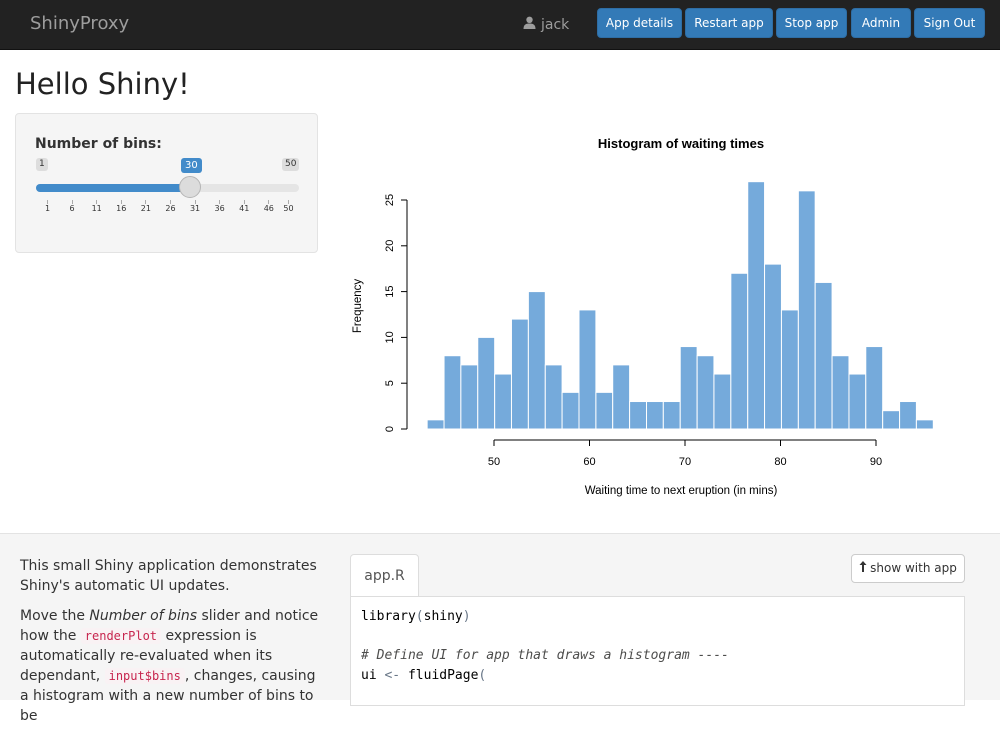  What do you see at coordinates (143, 616) in the screenshot?
I see `bins-emphasis: Number of bins` at bounding box center [143, 616].